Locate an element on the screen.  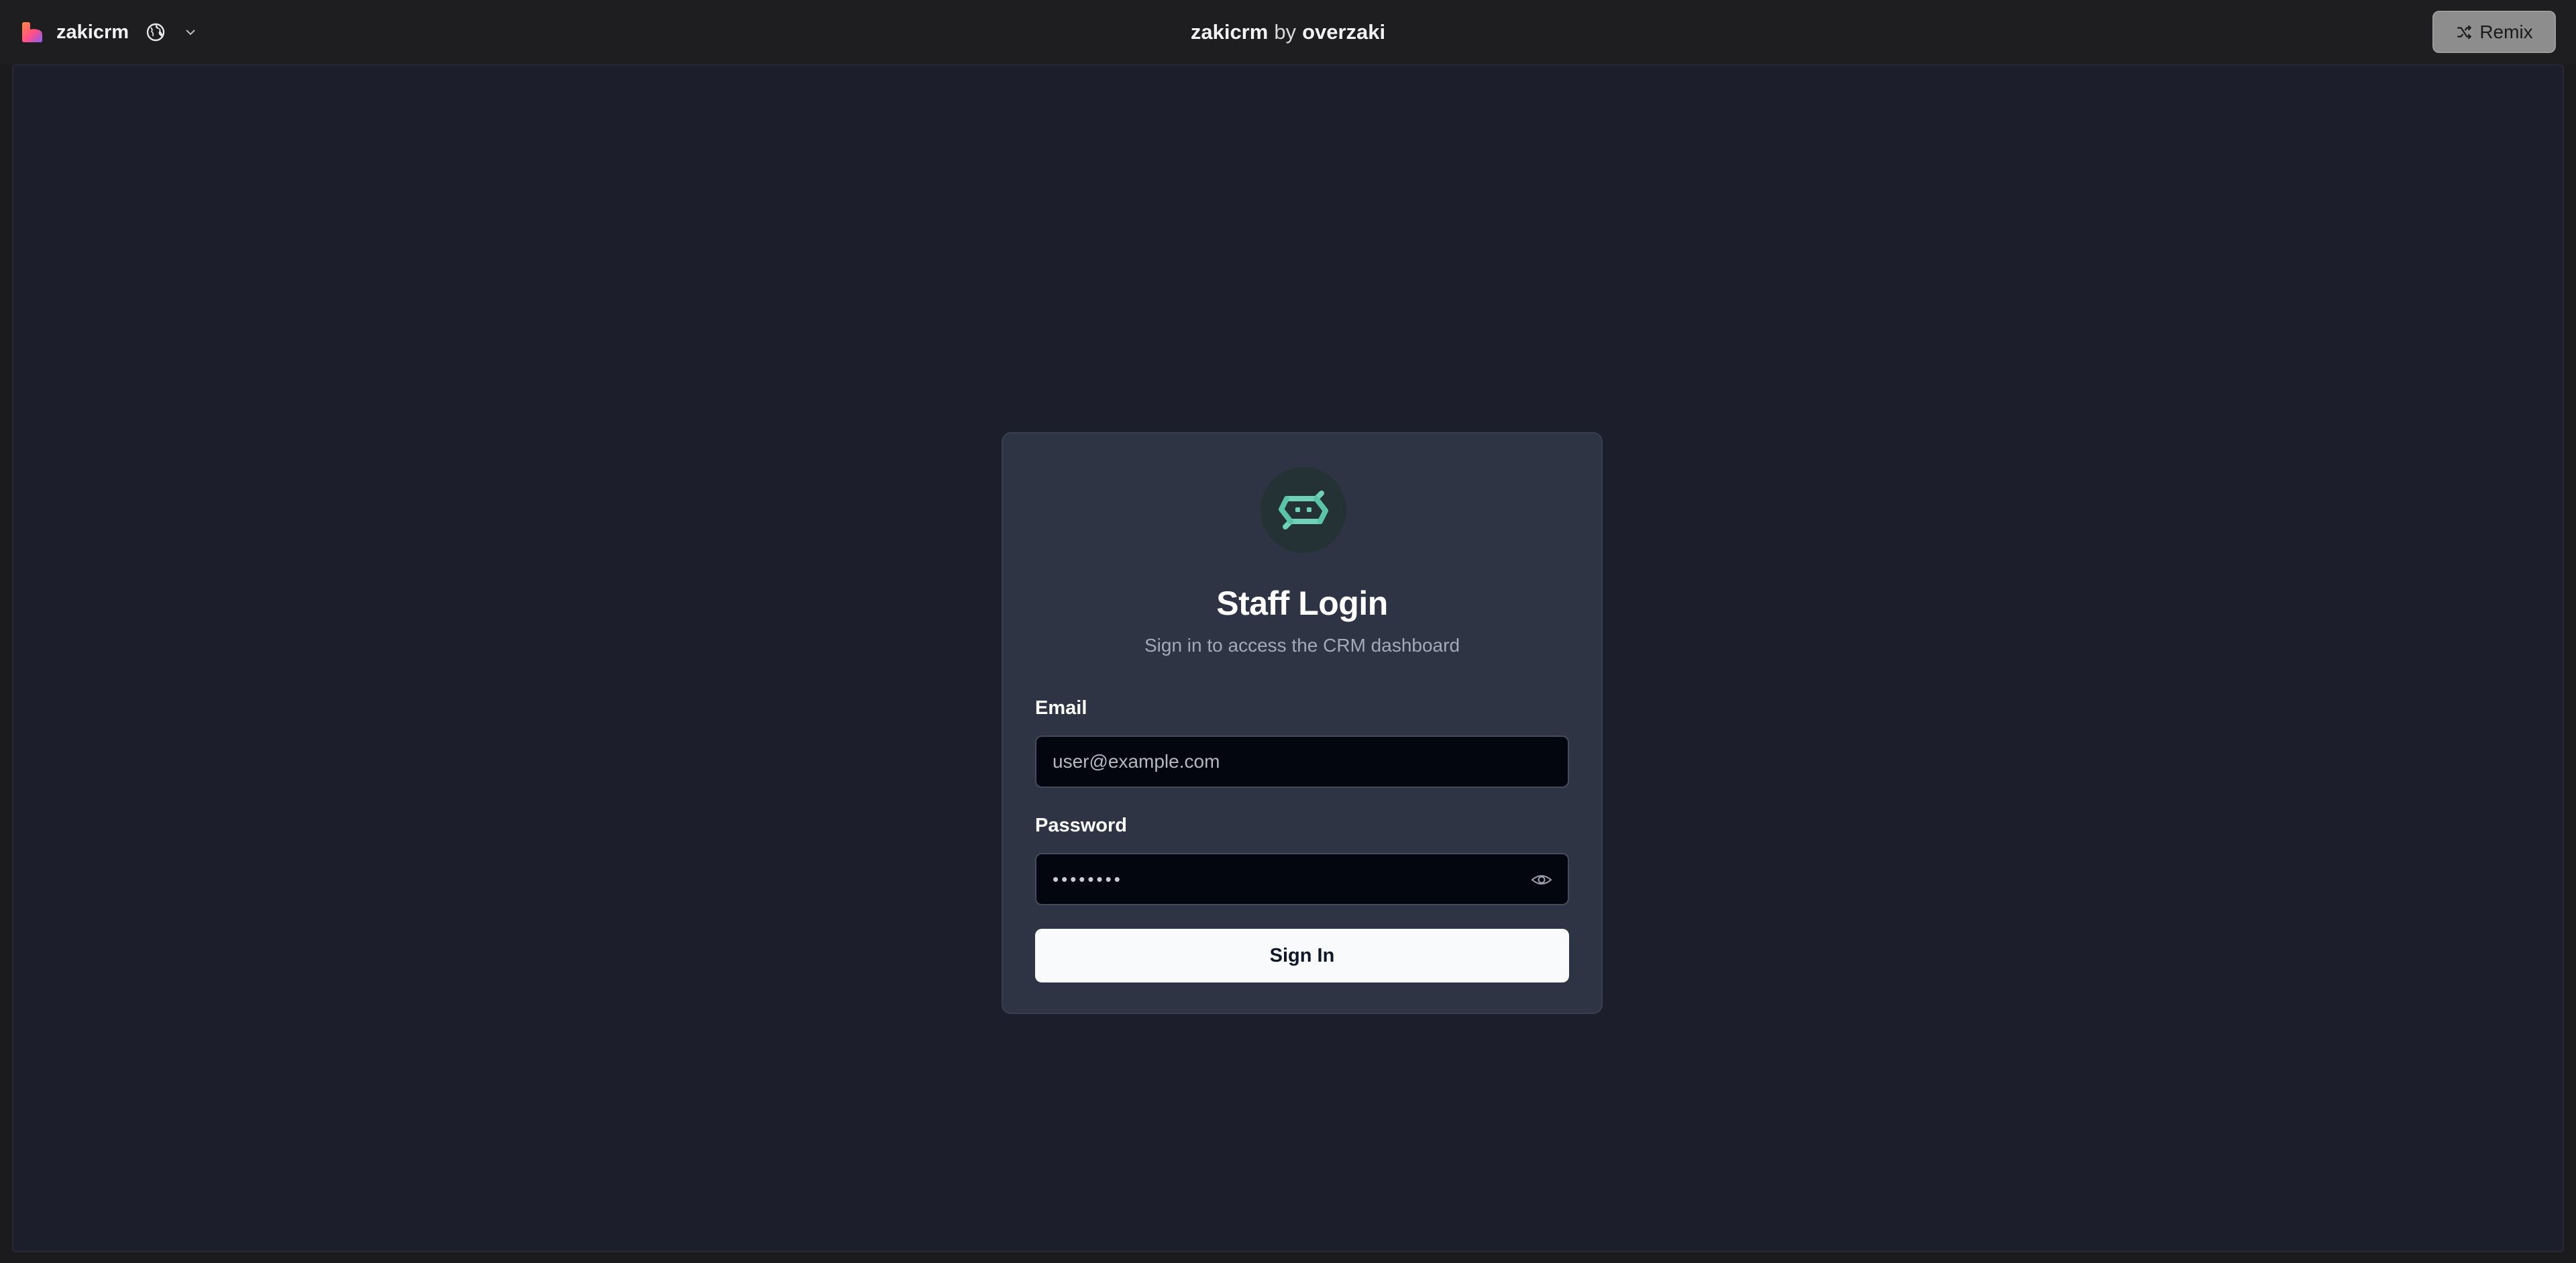
password-field is located at coordinates (1302, 879).